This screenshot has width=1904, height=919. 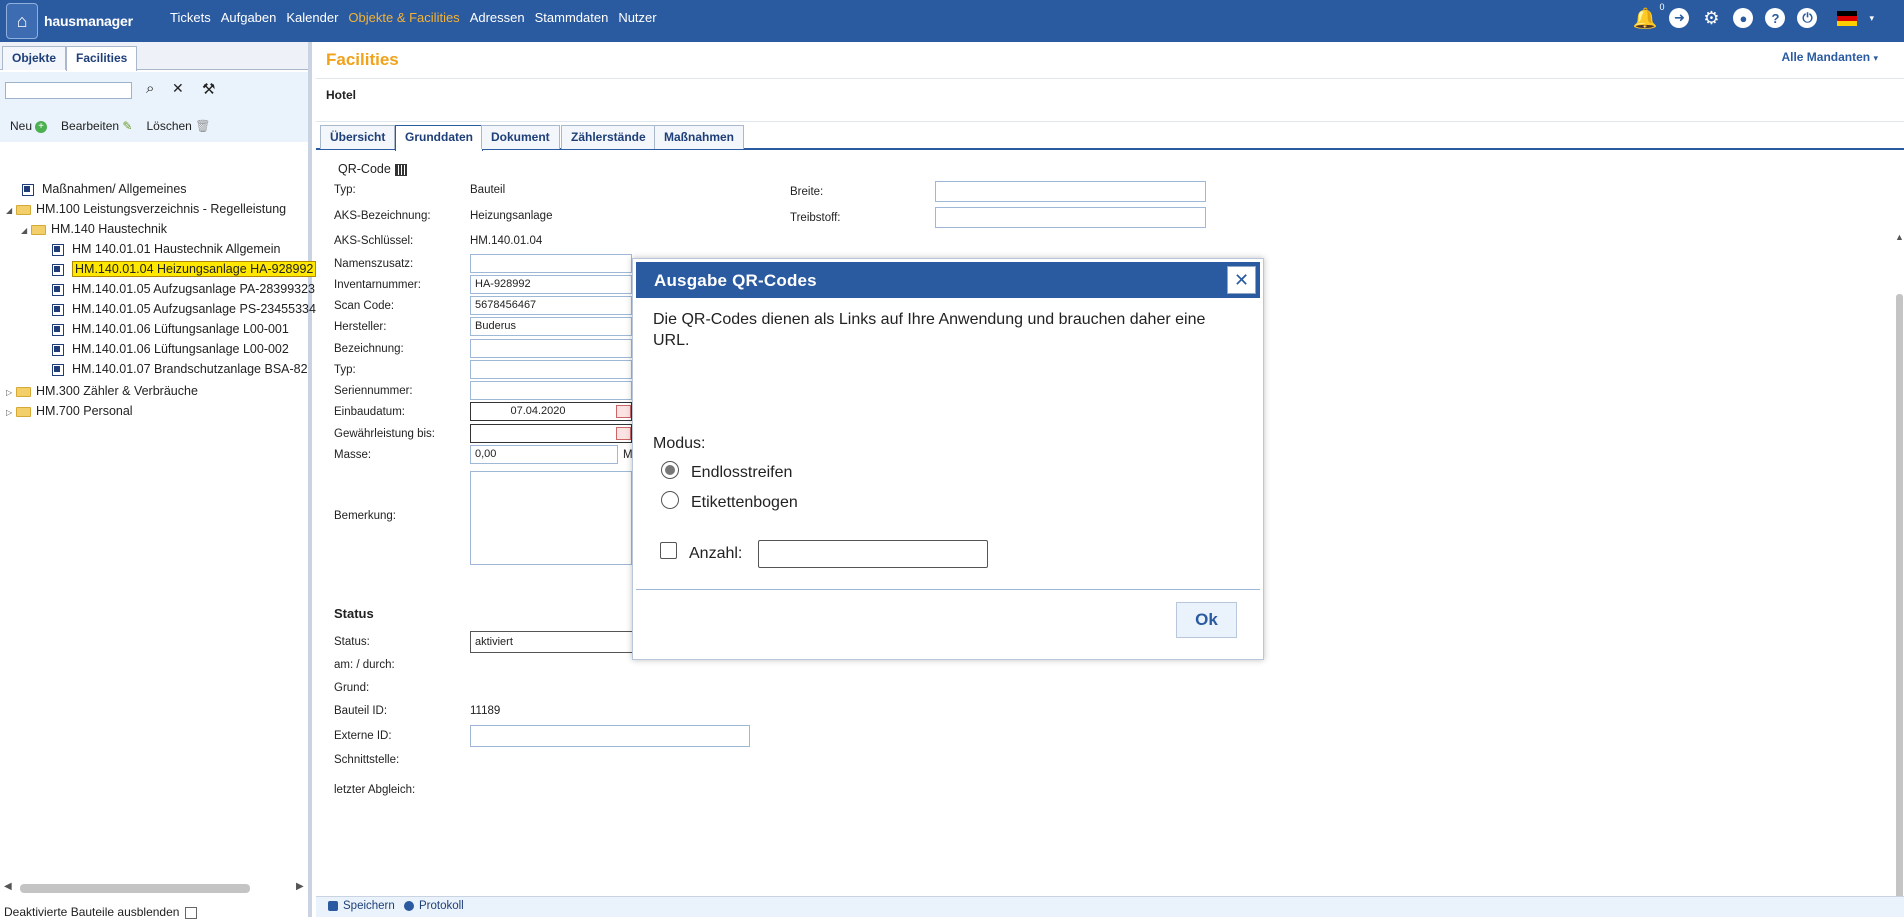 I want to click on delete-button: Löschen 🗑, so click(x=178, y=126).